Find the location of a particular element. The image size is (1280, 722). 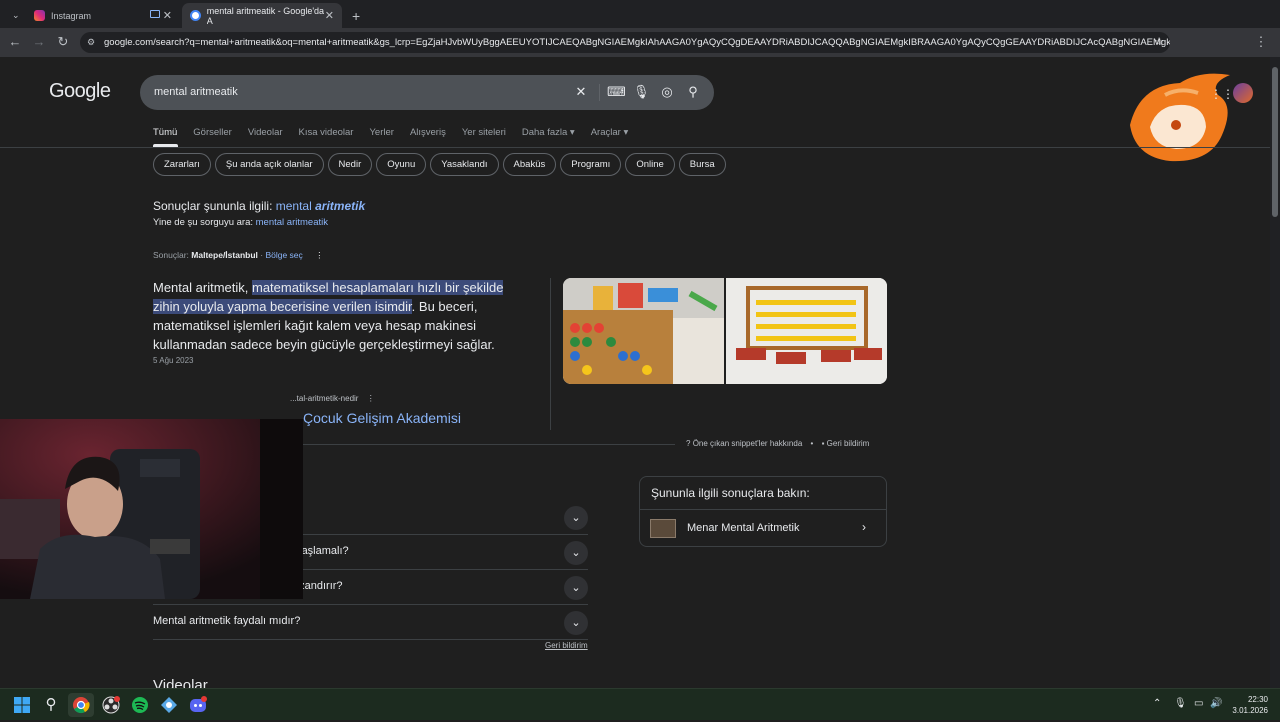

windows-start-icon is located at coordinates (22, 705).